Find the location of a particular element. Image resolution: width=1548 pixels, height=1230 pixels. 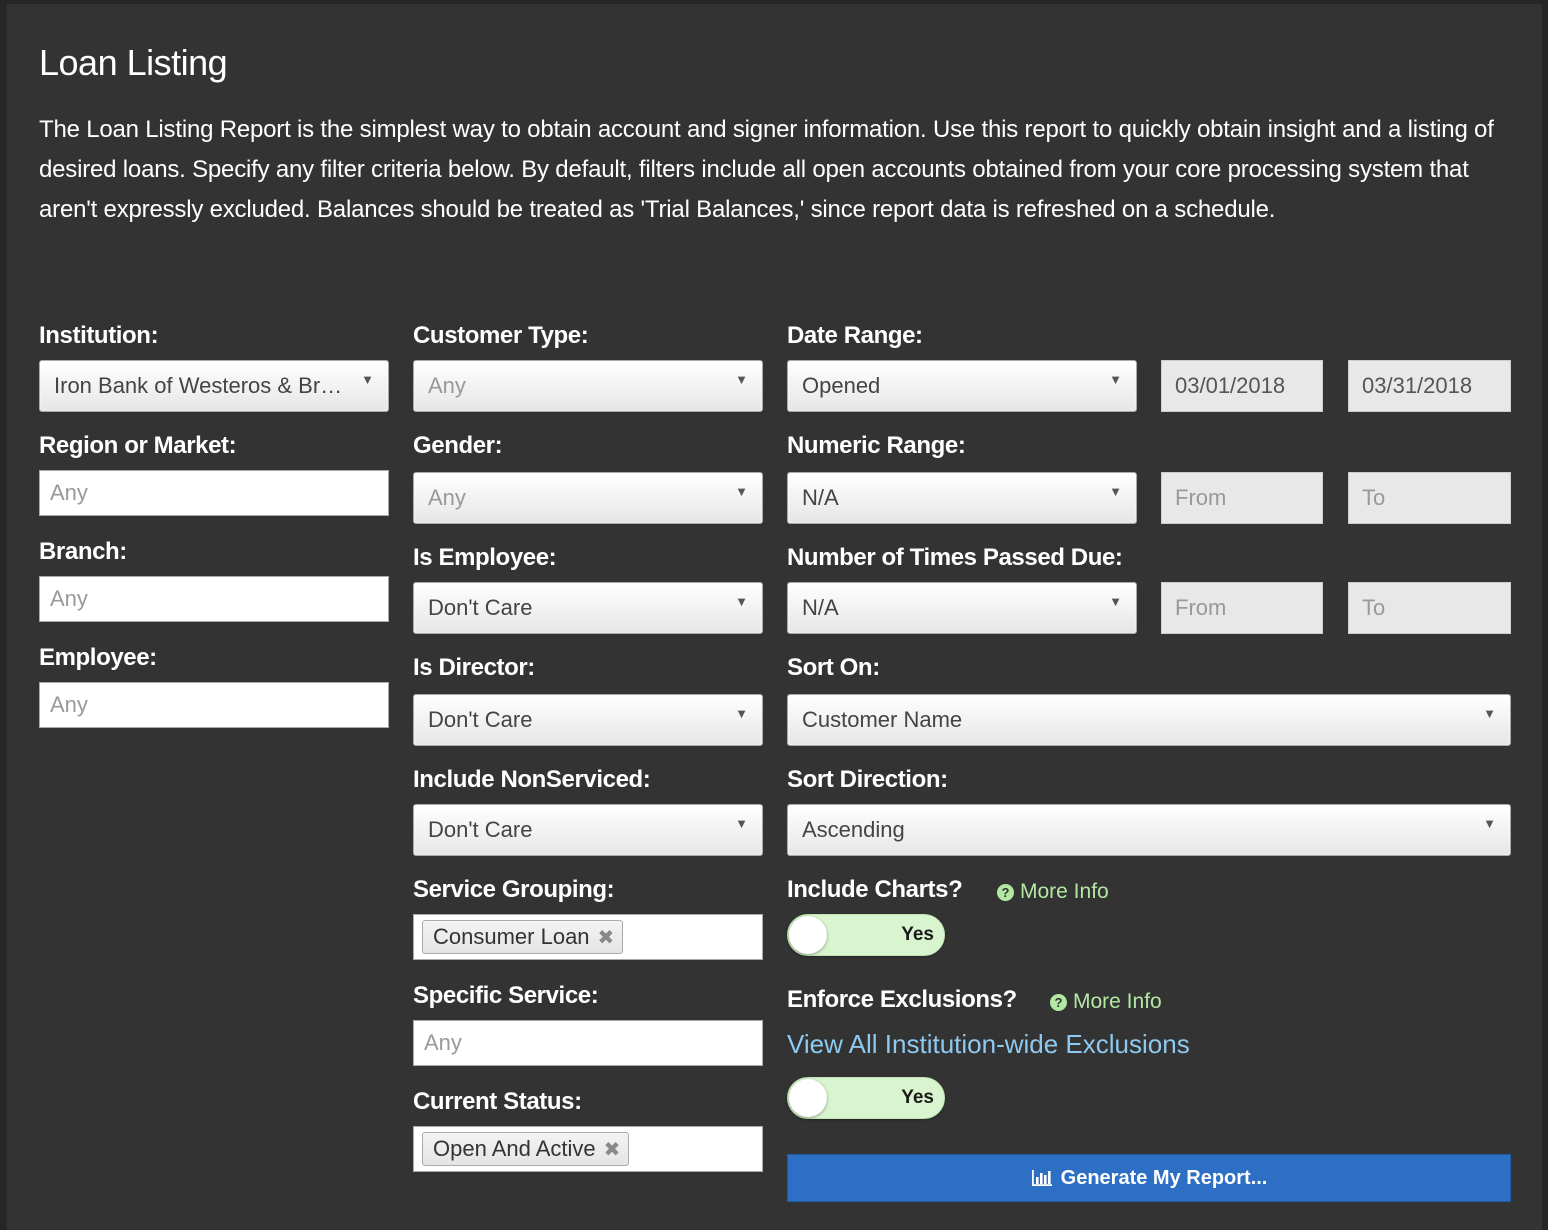

selected-tag: Consumer Loan ✖ is located at coordinates (523, 937).